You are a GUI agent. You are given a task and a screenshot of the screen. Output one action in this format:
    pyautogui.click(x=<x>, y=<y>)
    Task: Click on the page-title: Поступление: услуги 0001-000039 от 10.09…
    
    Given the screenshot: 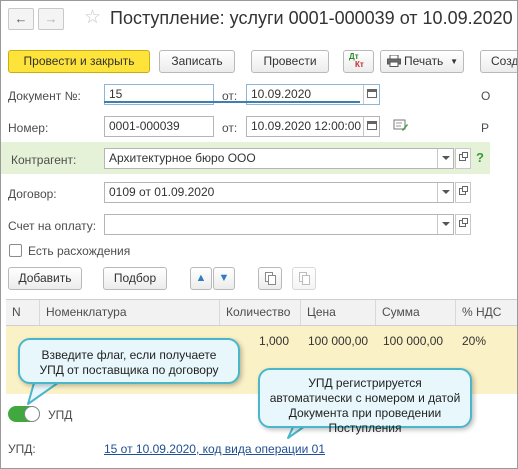 What is the action you would take?
    pyautogui.click(x=311, y=18)
    